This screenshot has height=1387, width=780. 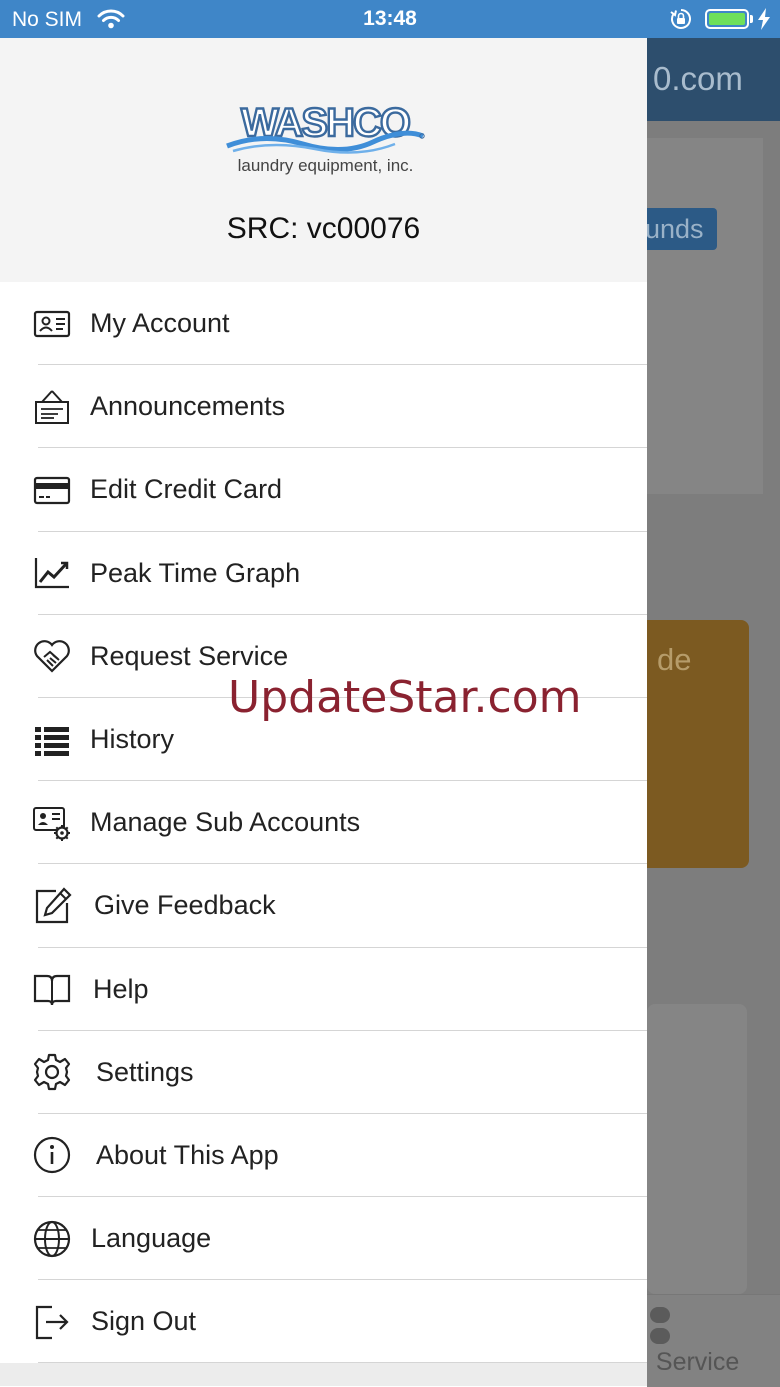 What do you see at coordinates (144, 1321) in the screenshot?
I see `menu-item-label: Sign Out` at bounding box center [144, 1321].